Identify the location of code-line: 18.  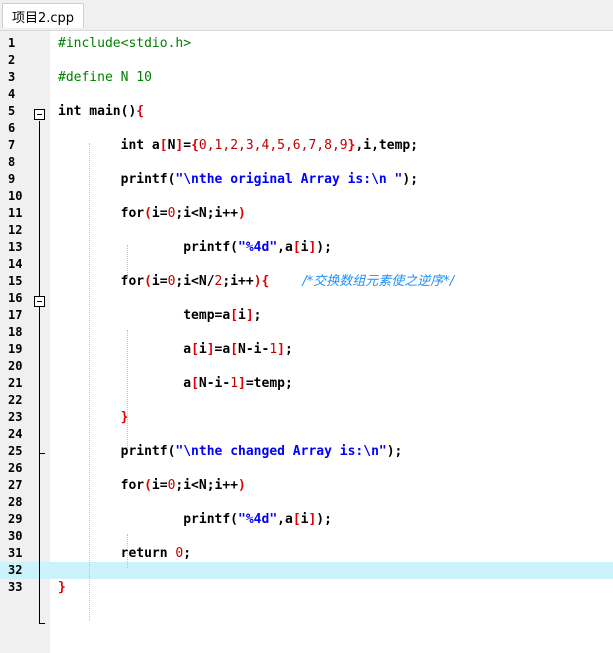
(306, 332).